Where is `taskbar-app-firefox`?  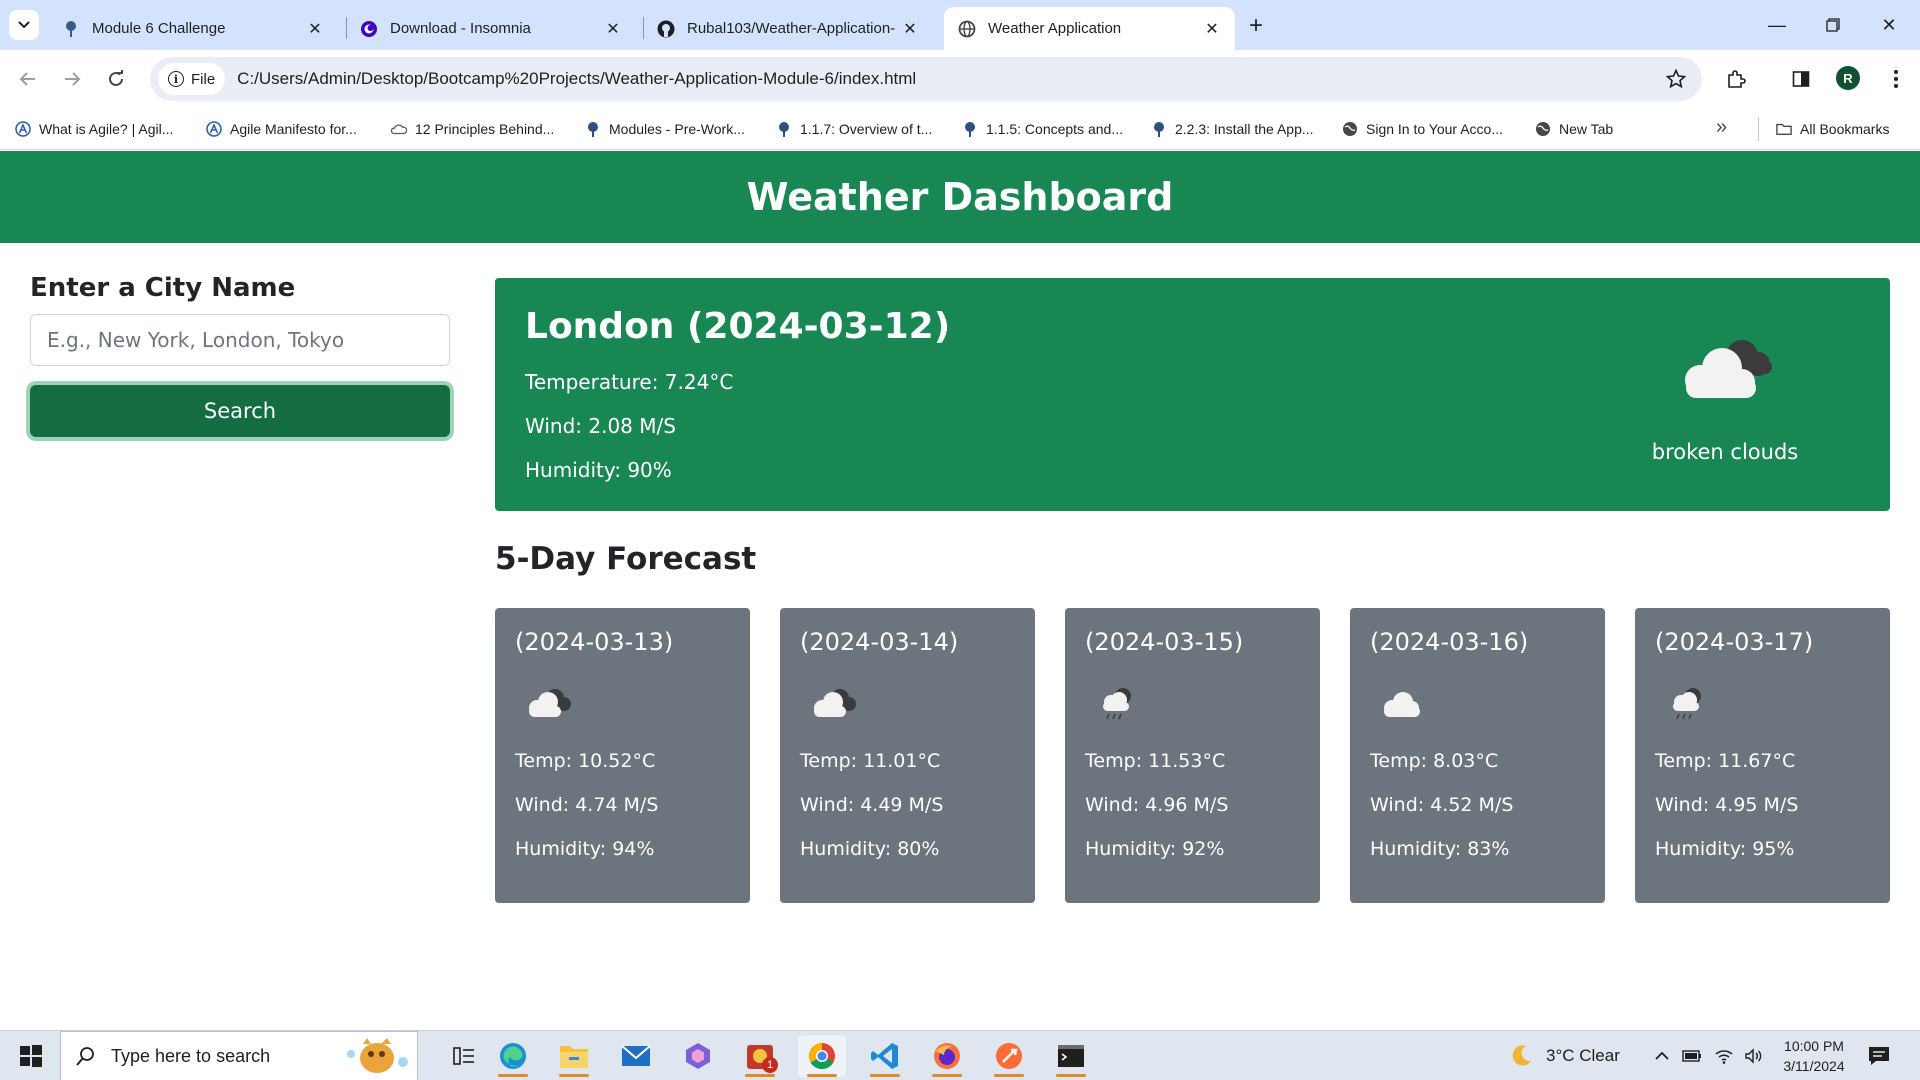 taskbar-app-firefox is located at coordinates (947, 1056).